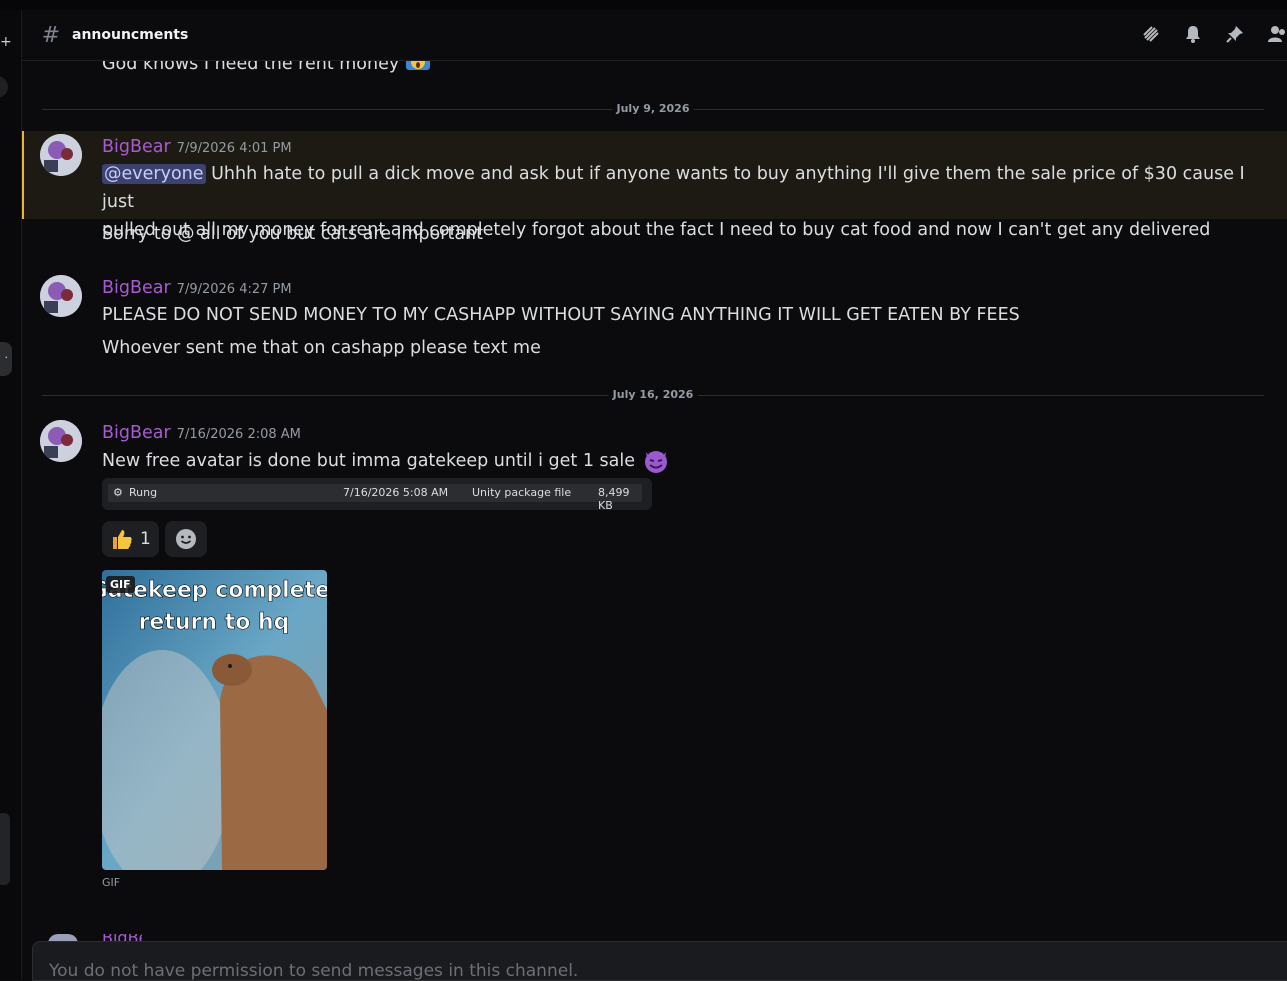  I want to click on scream-face-icon, so click(417, 65).